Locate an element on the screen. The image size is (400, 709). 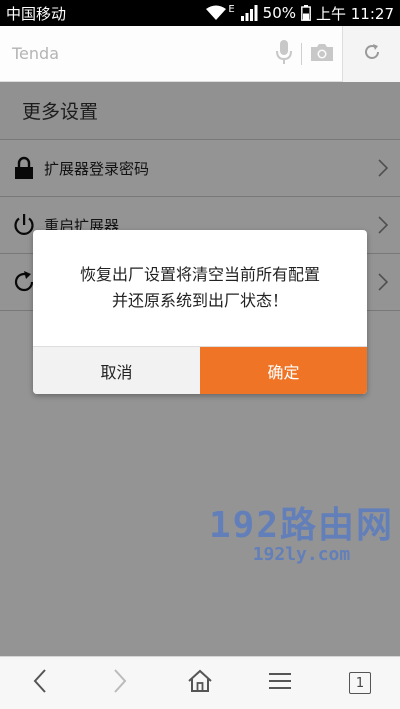
carrier-label: 中国移动 is located at coordinates (36, 13).